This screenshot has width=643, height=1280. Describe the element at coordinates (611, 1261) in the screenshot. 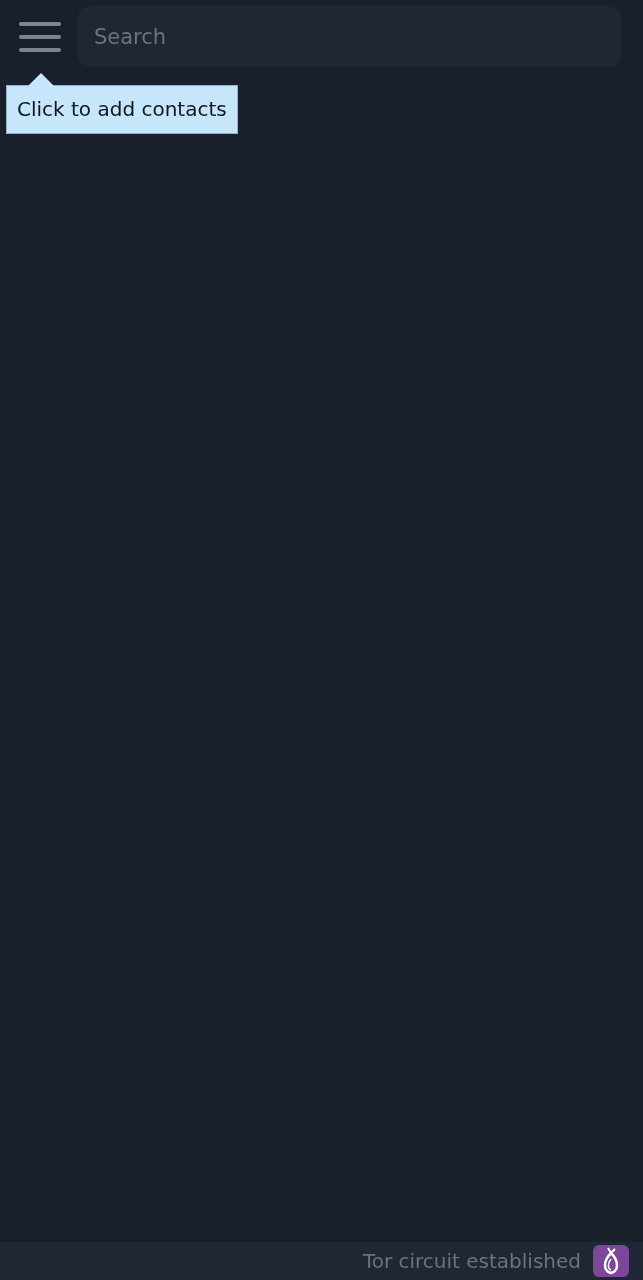

I see `onion-icon` at that location.